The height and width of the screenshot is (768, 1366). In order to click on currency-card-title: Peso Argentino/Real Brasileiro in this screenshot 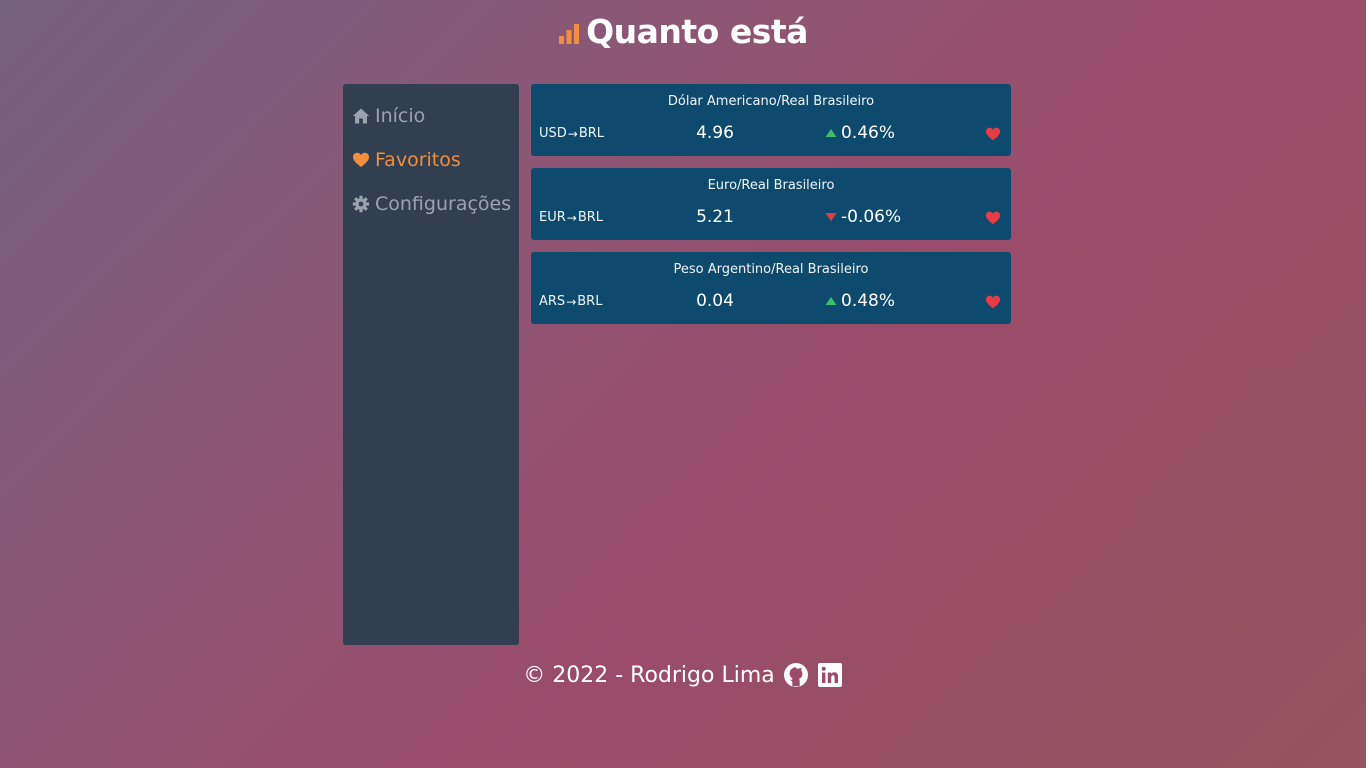, I will do `click(771, 269)`.